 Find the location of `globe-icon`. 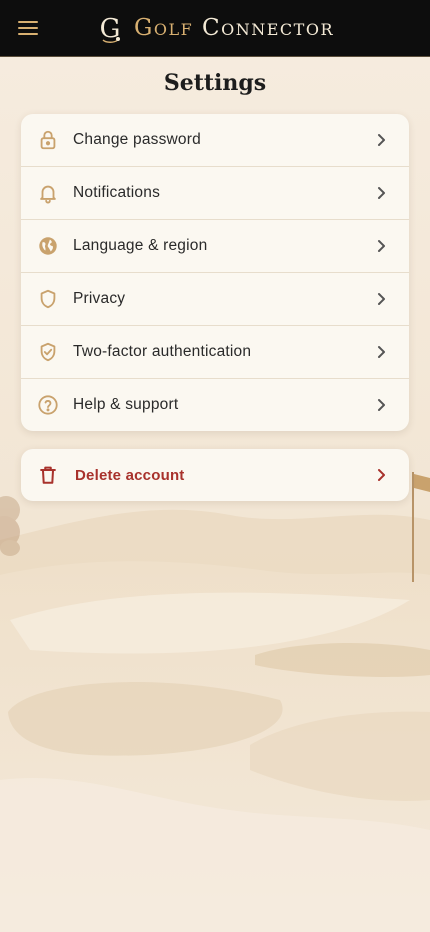

globe-icon is located at coordinates (48, 246).